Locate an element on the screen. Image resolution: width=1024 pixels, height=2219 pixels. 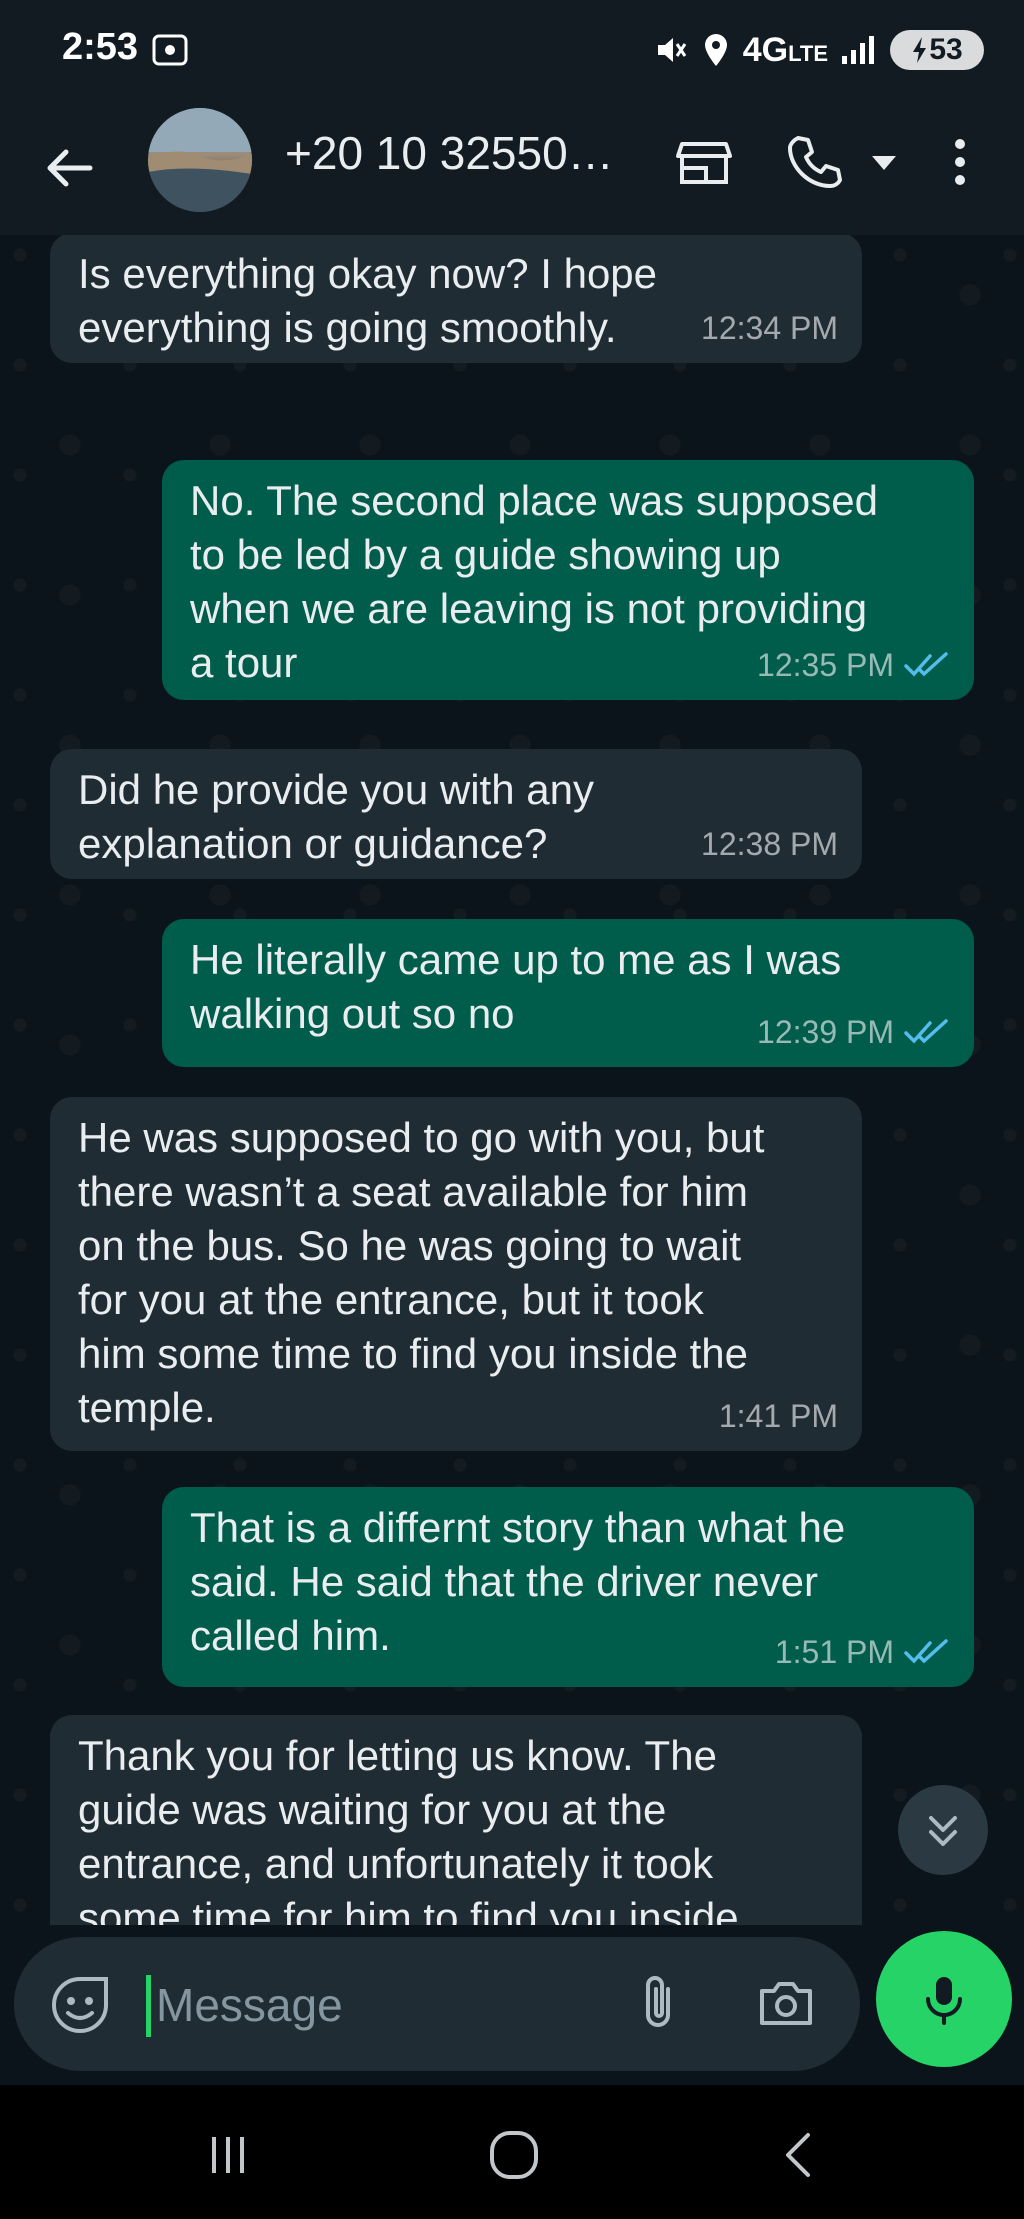
message-time: 1:41 PM is located at coordinates (778, 1416).